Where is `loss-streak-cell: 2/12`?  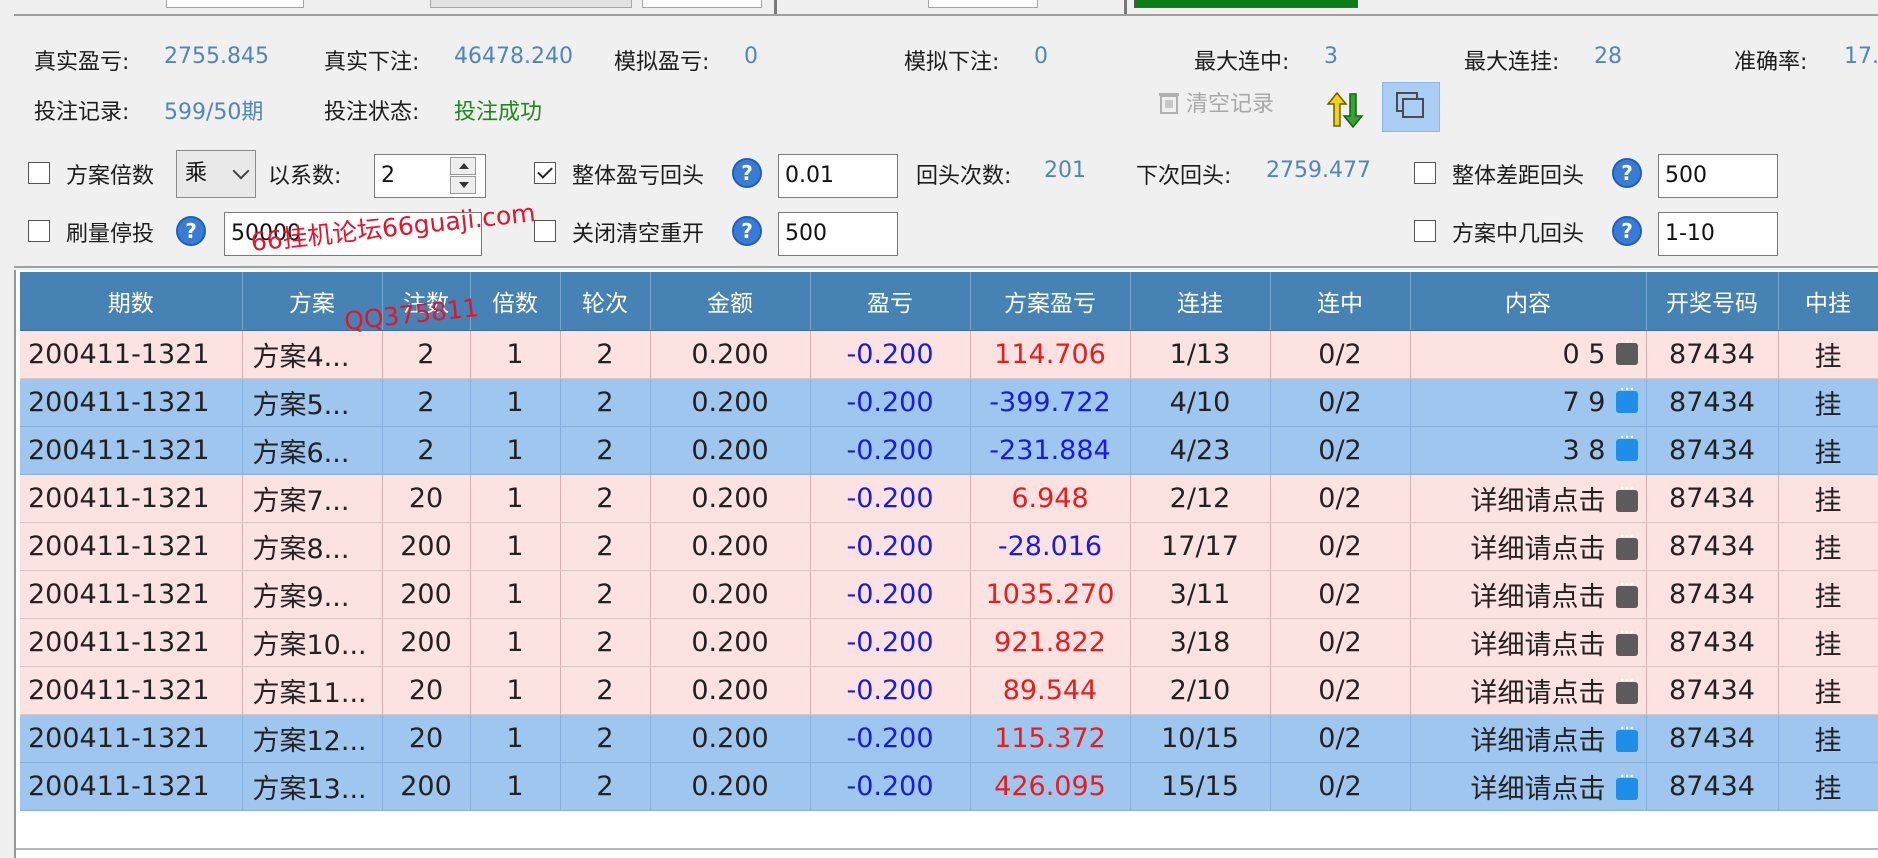
loss-streak-cell: 2/12 is located at coordinates (1200, 498).